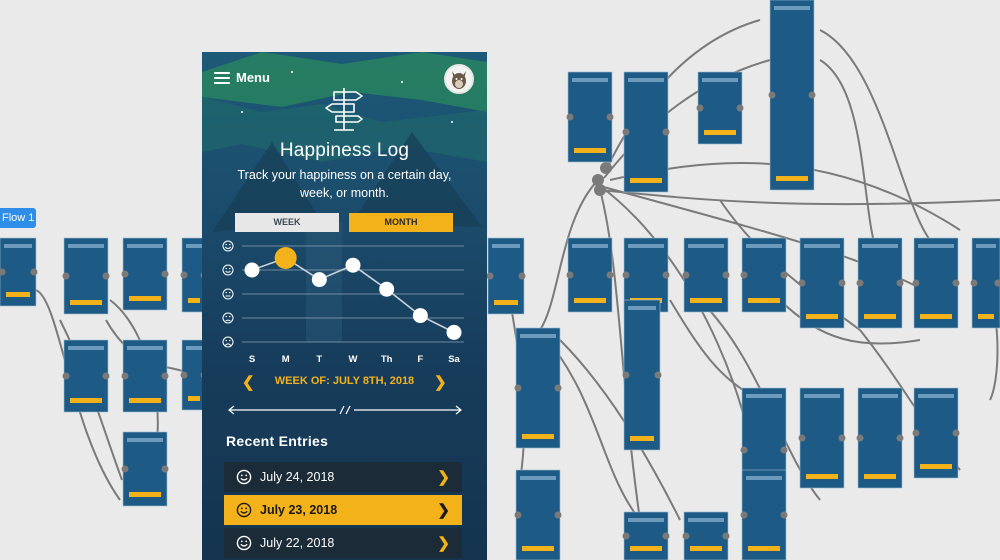 Image resolution: width=1000 pixels, height=560 pixels. What do you see at coordinates (387, 359) in the screenshot?
I see `x-tick-label: Th` at bounding box center [387, 359].